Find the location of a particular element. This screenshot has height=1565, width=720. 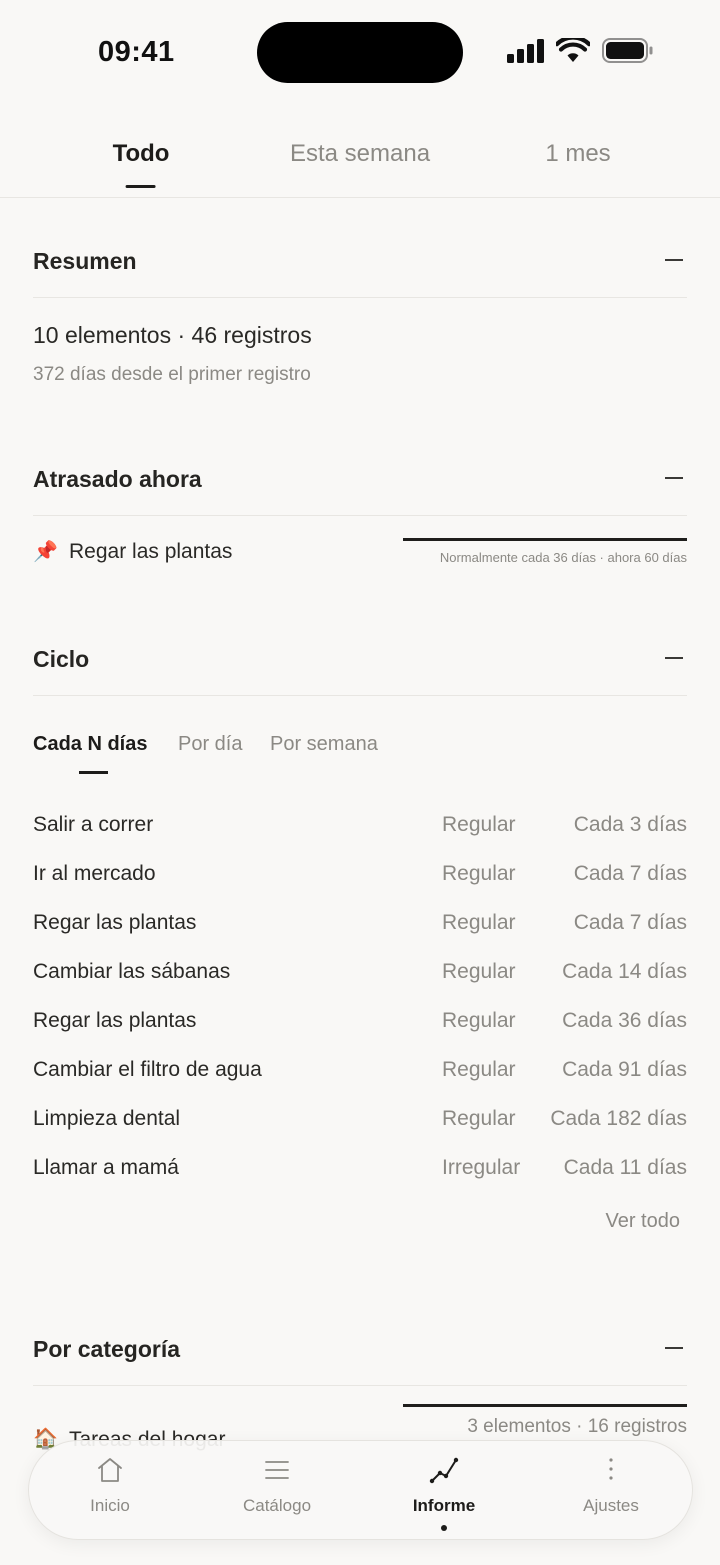

section-title: Resumen is located at coordinates (85, 261).